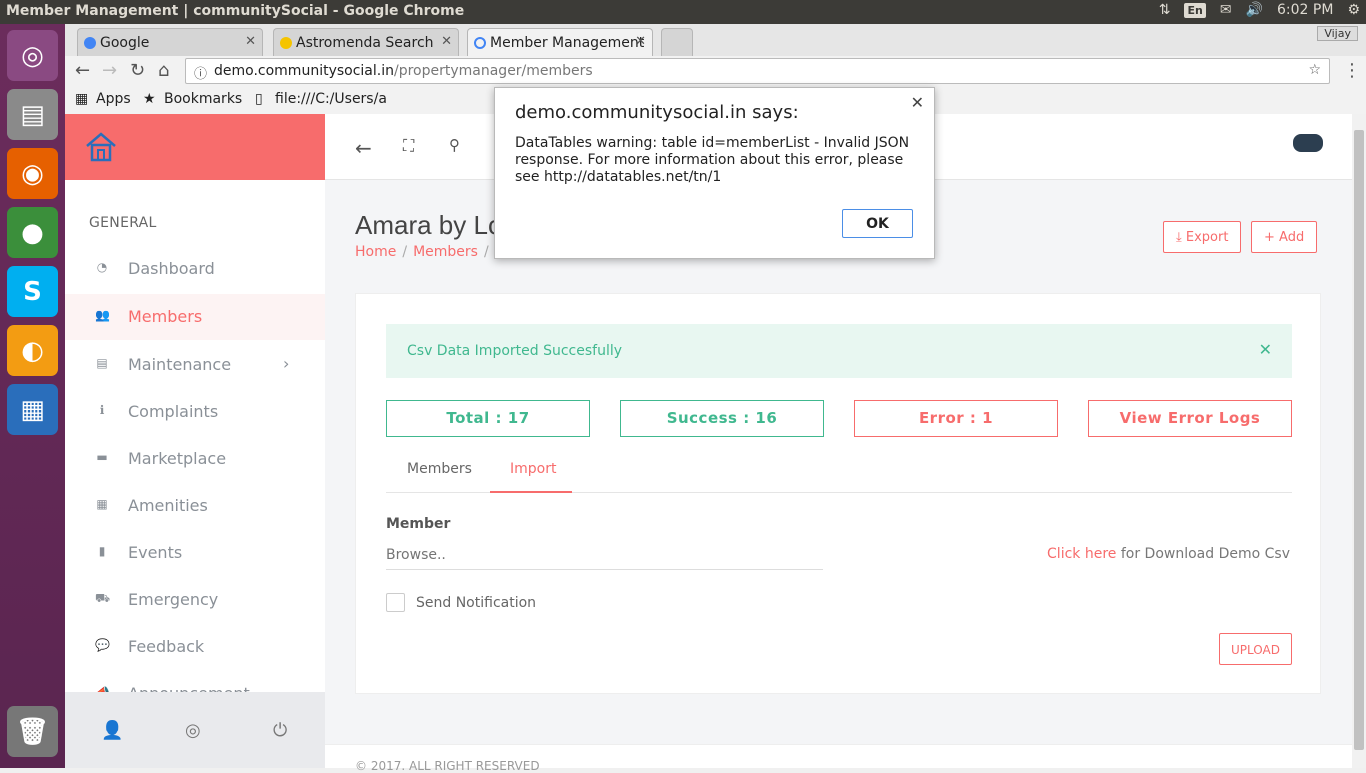  I want to click on tab-astromenda: Astromenda Search ✕, so click(366, 42).